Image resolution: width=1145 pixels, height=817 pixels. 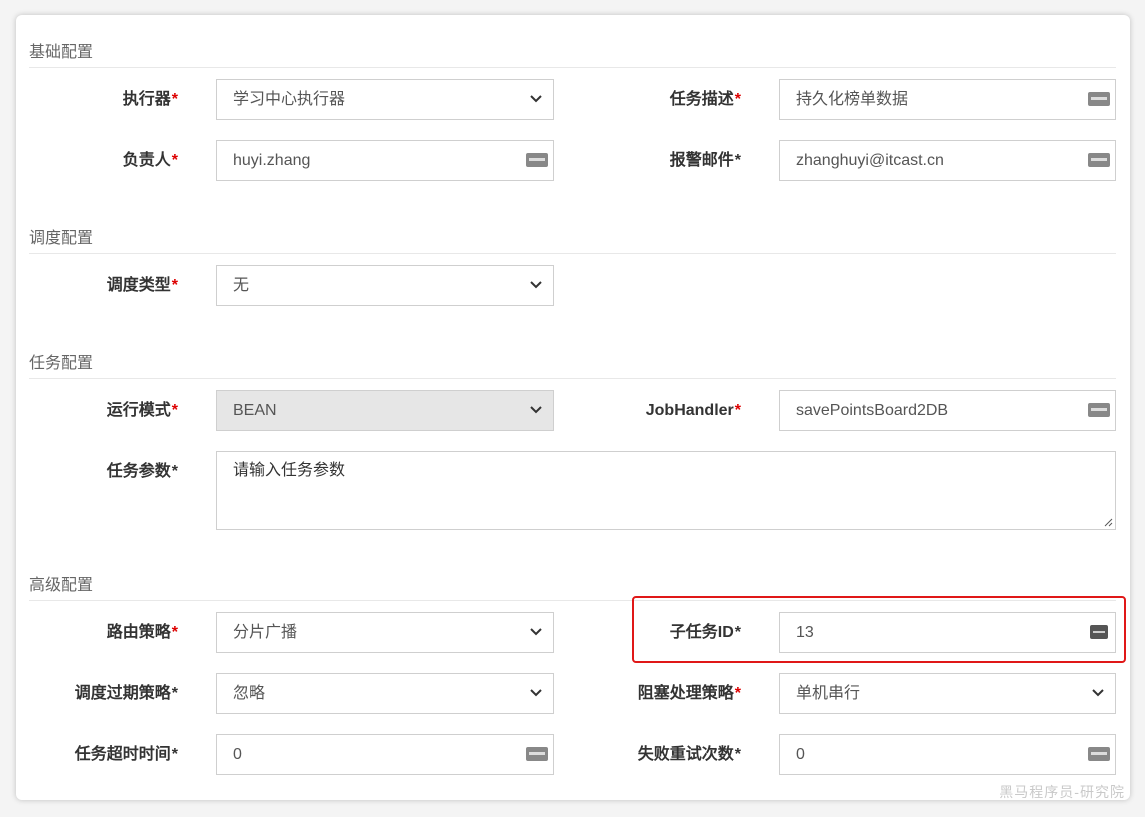 What do you see at coordinates (828, 693) in the screenshot?
I see `block-strategy-value: 单机串行` at bounding box center [828, 693].